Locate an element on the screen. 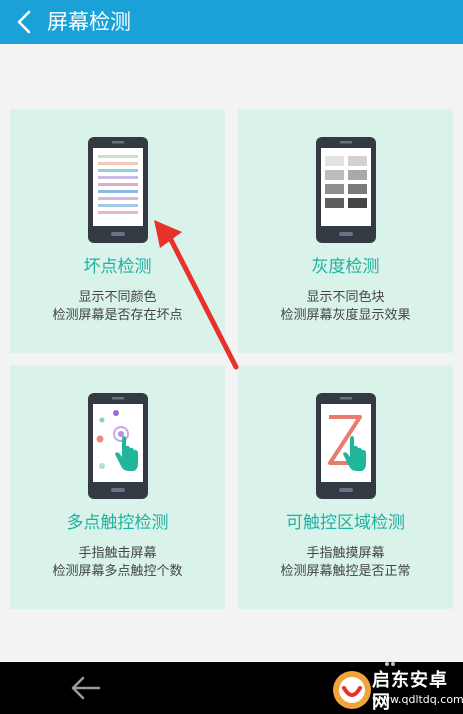 Image resolution: width=463 pixels, height=714 pixels. card-title: 坏点检测 is located at coordinates (117, 267).